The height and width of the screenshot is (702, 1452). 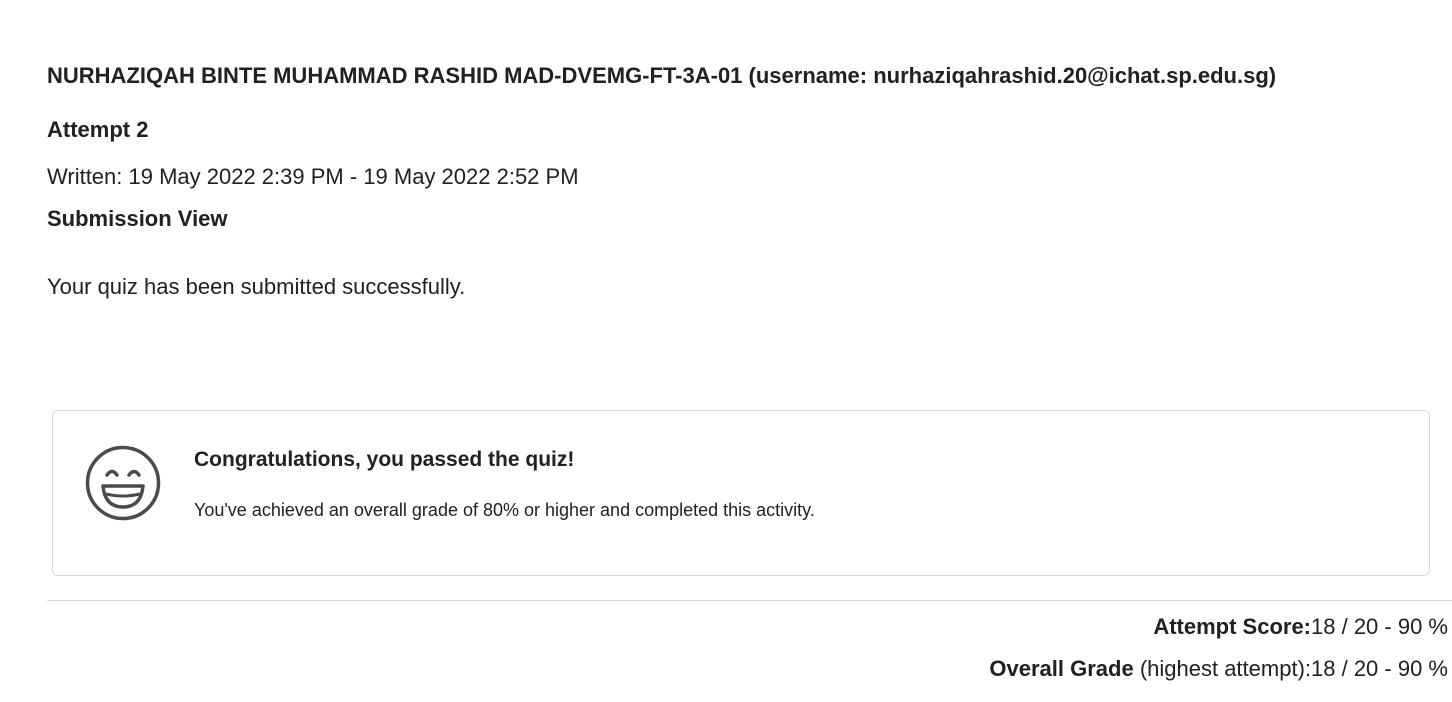 I want to click on attempt-score: Attempt Score:18 / 20 - 90 %, so click(x=1300, y=627).